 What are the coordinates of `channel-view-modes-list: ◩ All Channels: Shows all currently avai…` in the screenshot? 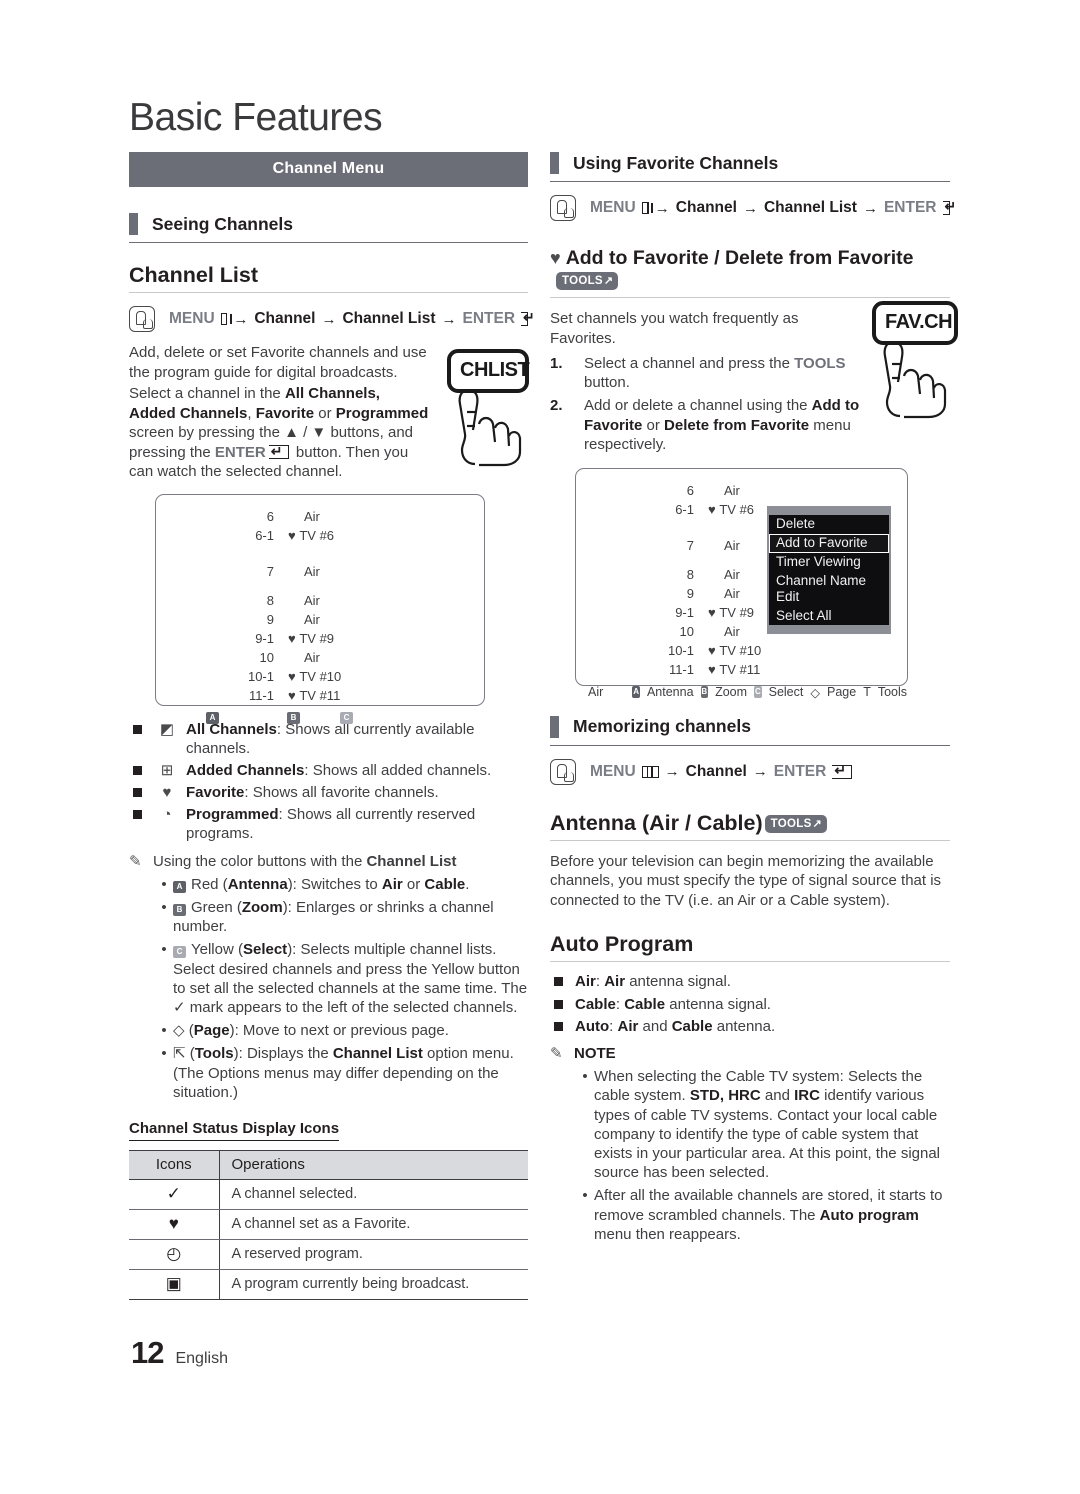 It's located at (328, 782).